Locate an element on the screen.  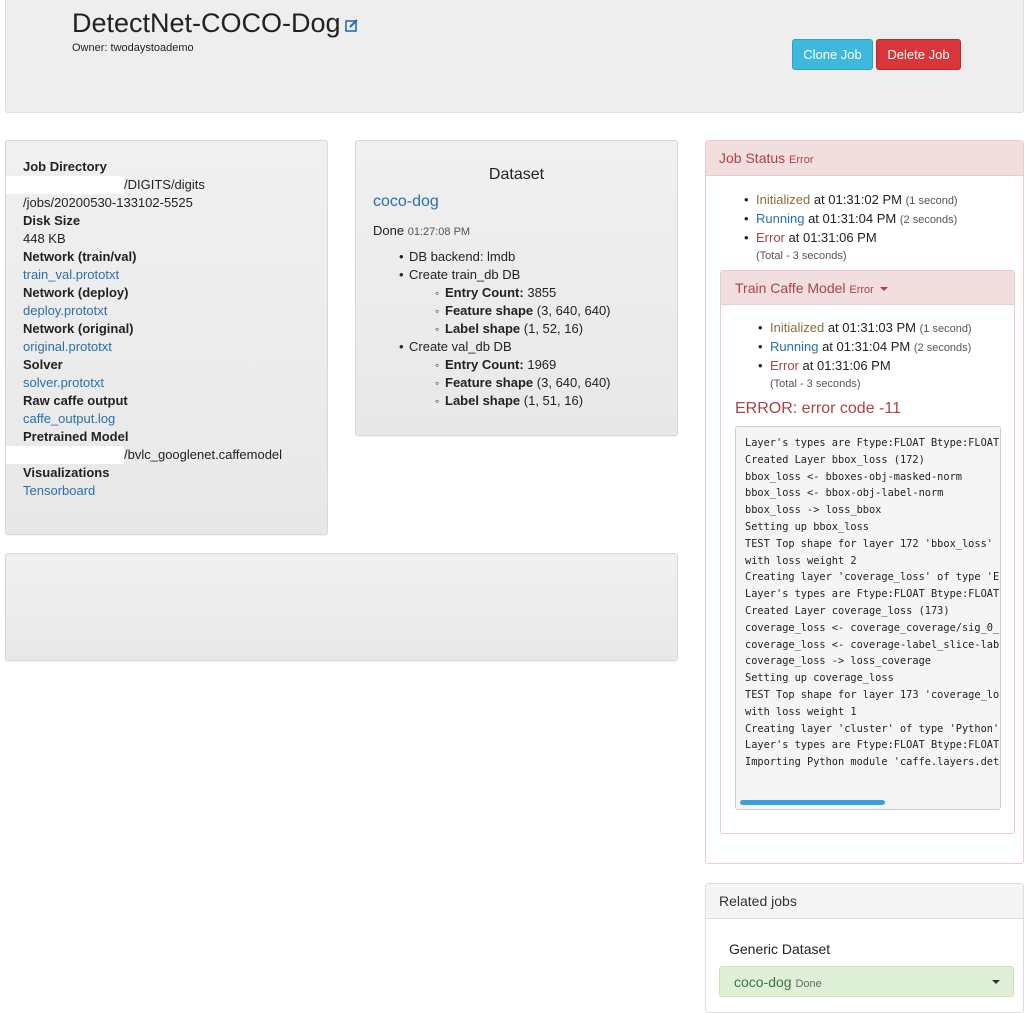
train-model-title: Train Caffe Model is located at coordinates (790, 288).